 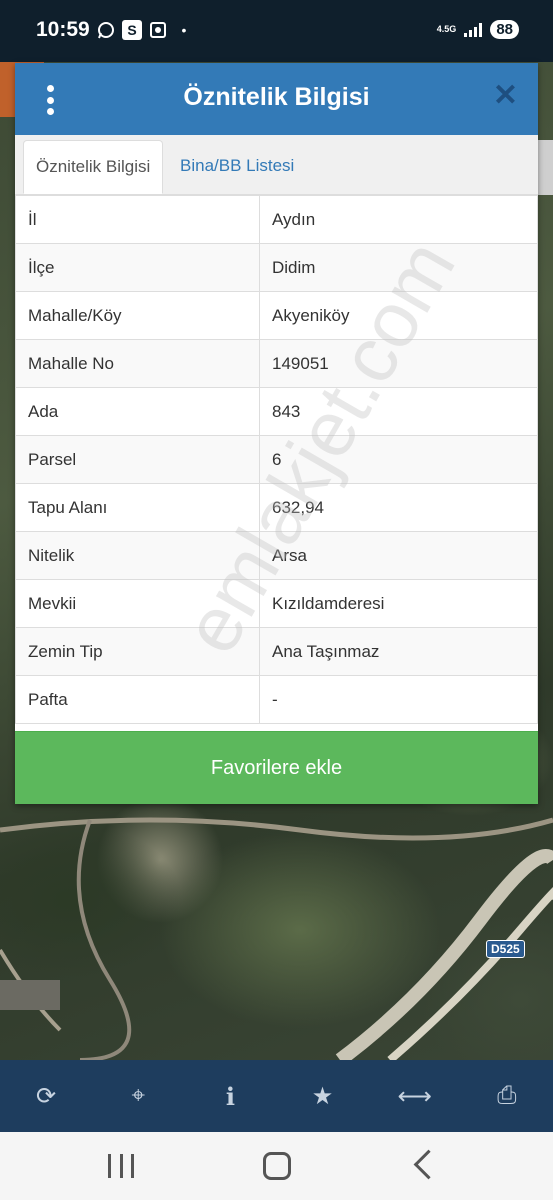 What do you see at coordinates (106, 30) in the screenshot?
I see `whatsapp-icon` at bounding box center [106, 30].